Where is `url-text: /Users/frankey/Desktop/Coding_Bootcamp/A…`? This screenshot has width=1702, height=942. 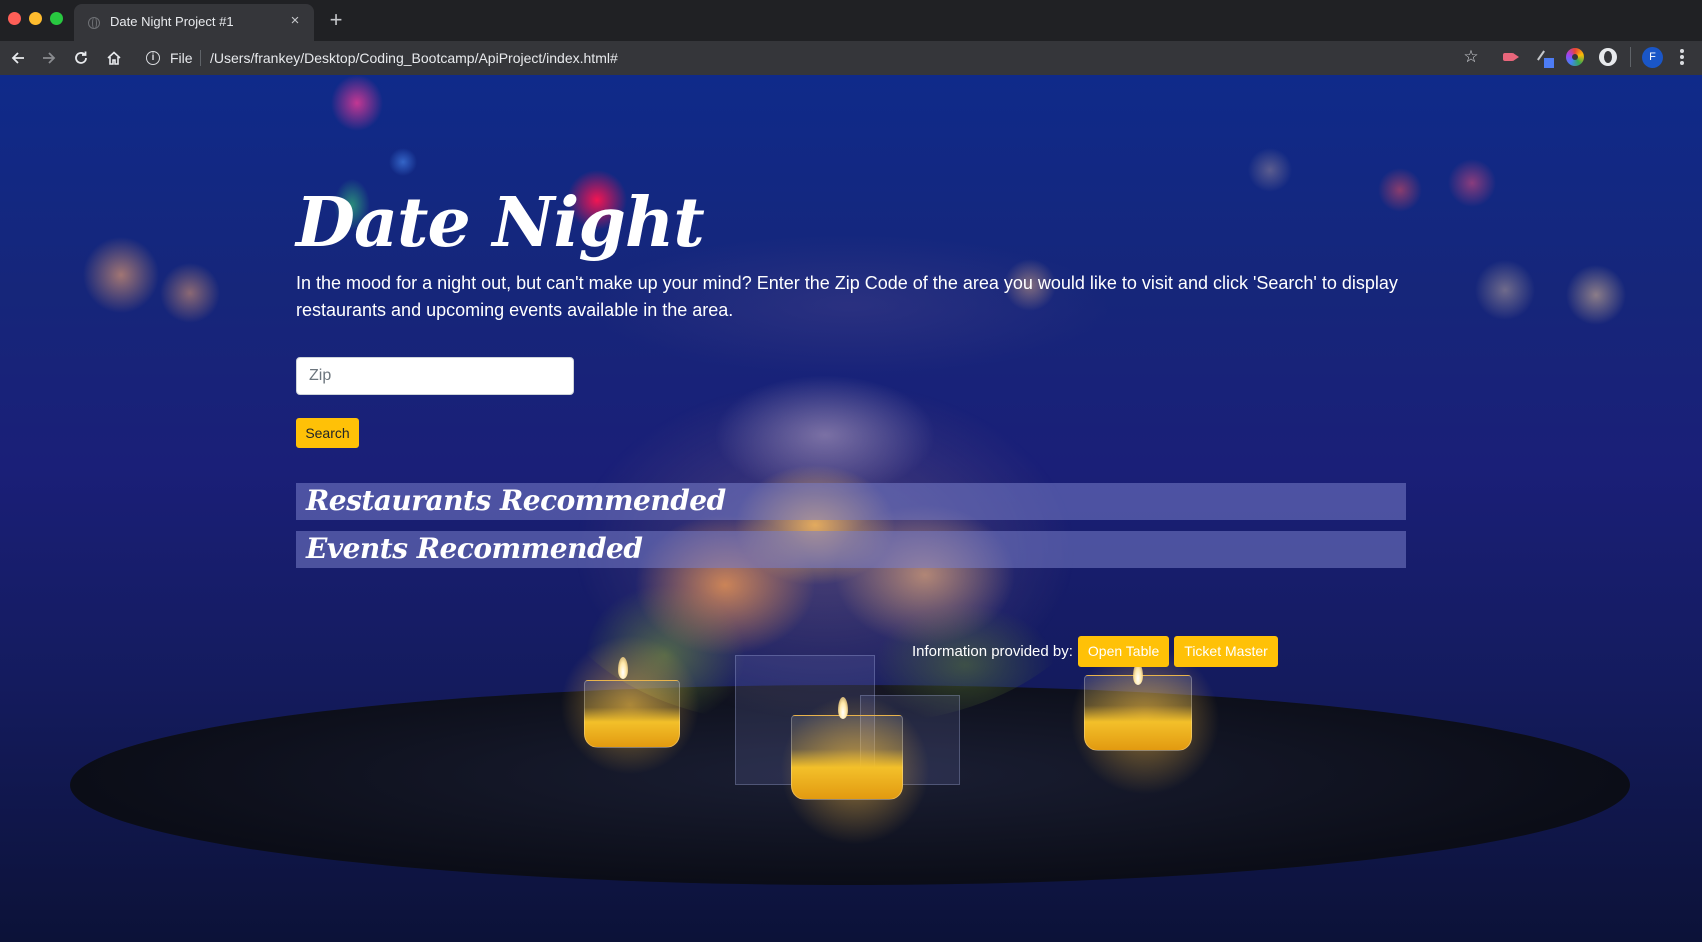 url-text: /Users/frankey/Desktop/Coding_Bootcamp/A… is located at coordinates (414, 58).